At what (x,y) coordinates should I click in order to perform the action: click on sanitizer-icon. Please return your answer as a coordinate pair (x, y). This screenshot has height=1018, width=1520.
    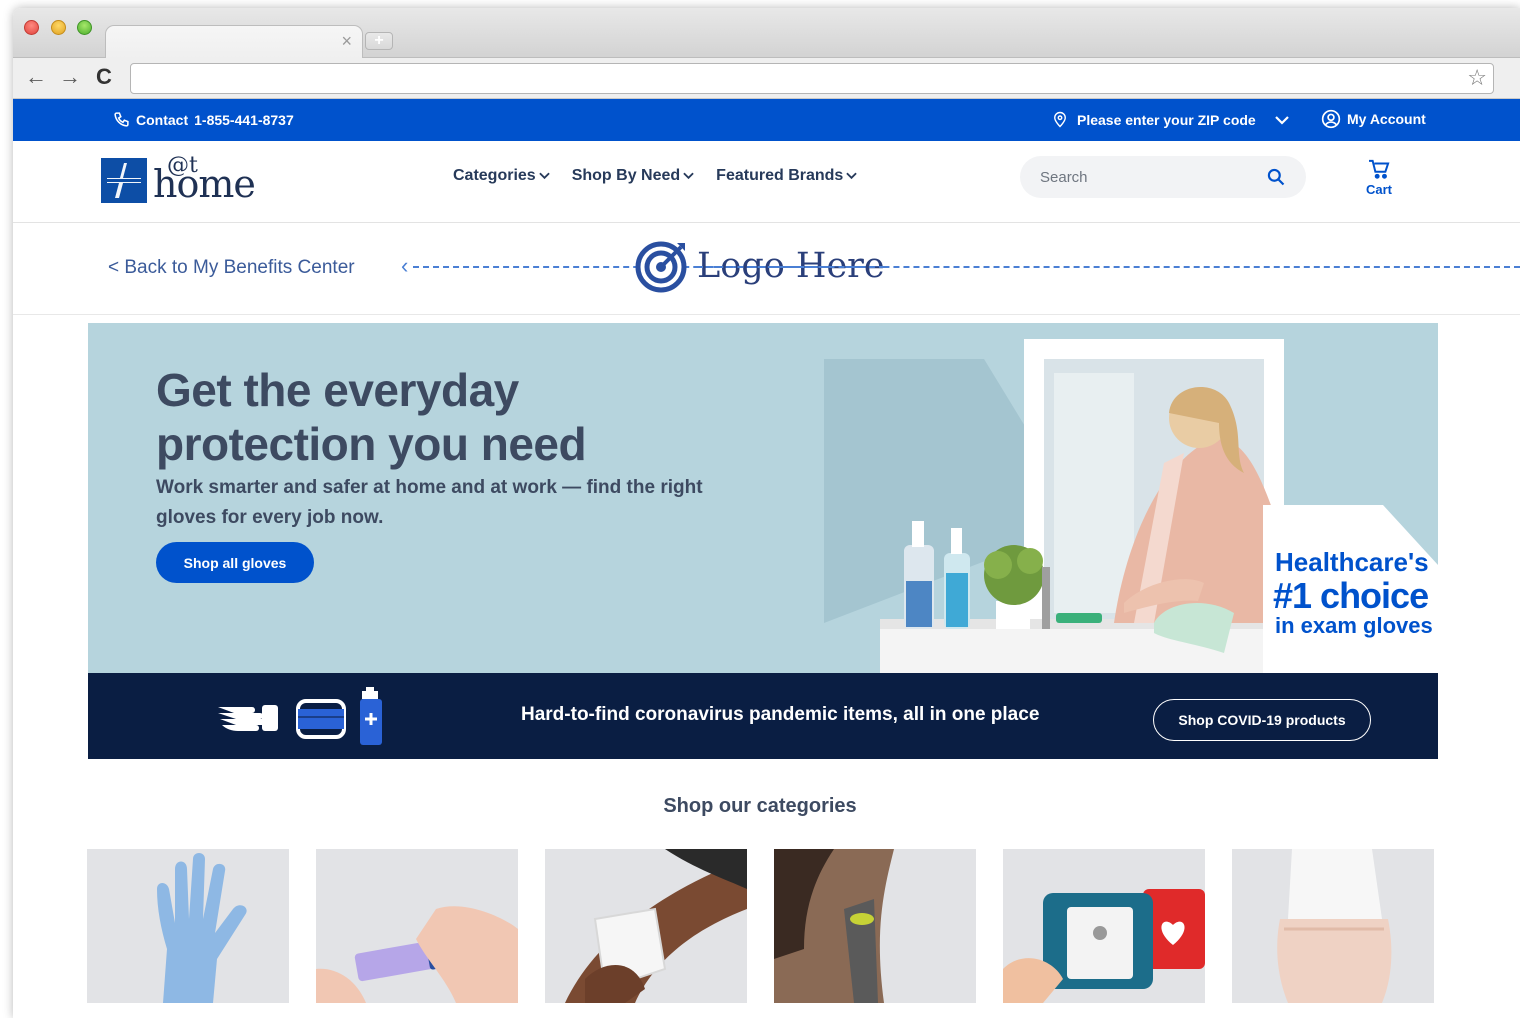
    Looking at the image, I should click on (371, 716).